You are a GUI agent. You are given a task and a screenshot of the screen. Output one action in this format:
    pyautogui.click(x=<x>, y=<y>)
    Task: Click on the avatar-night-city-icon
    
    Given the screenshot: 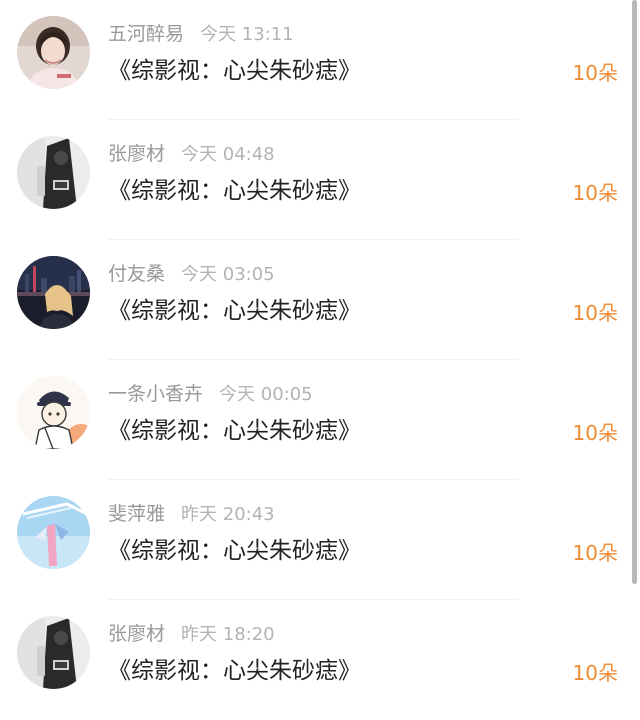 What is the action you would take?
    pyautogui.click(x=53, y=292)
    